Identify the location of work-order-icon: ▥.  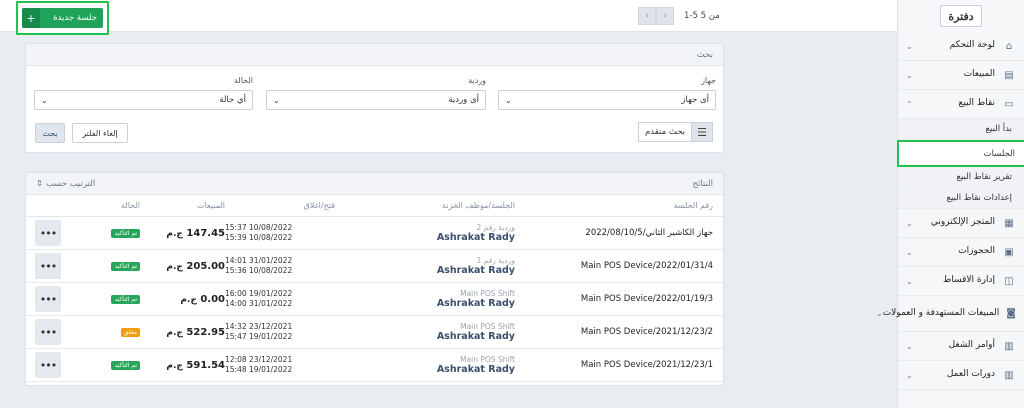
(1009, 346).